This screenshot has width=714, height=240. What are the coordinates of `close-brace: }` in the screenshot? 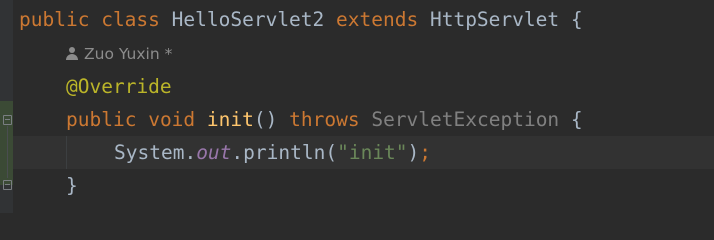 It's located at (72, 185).